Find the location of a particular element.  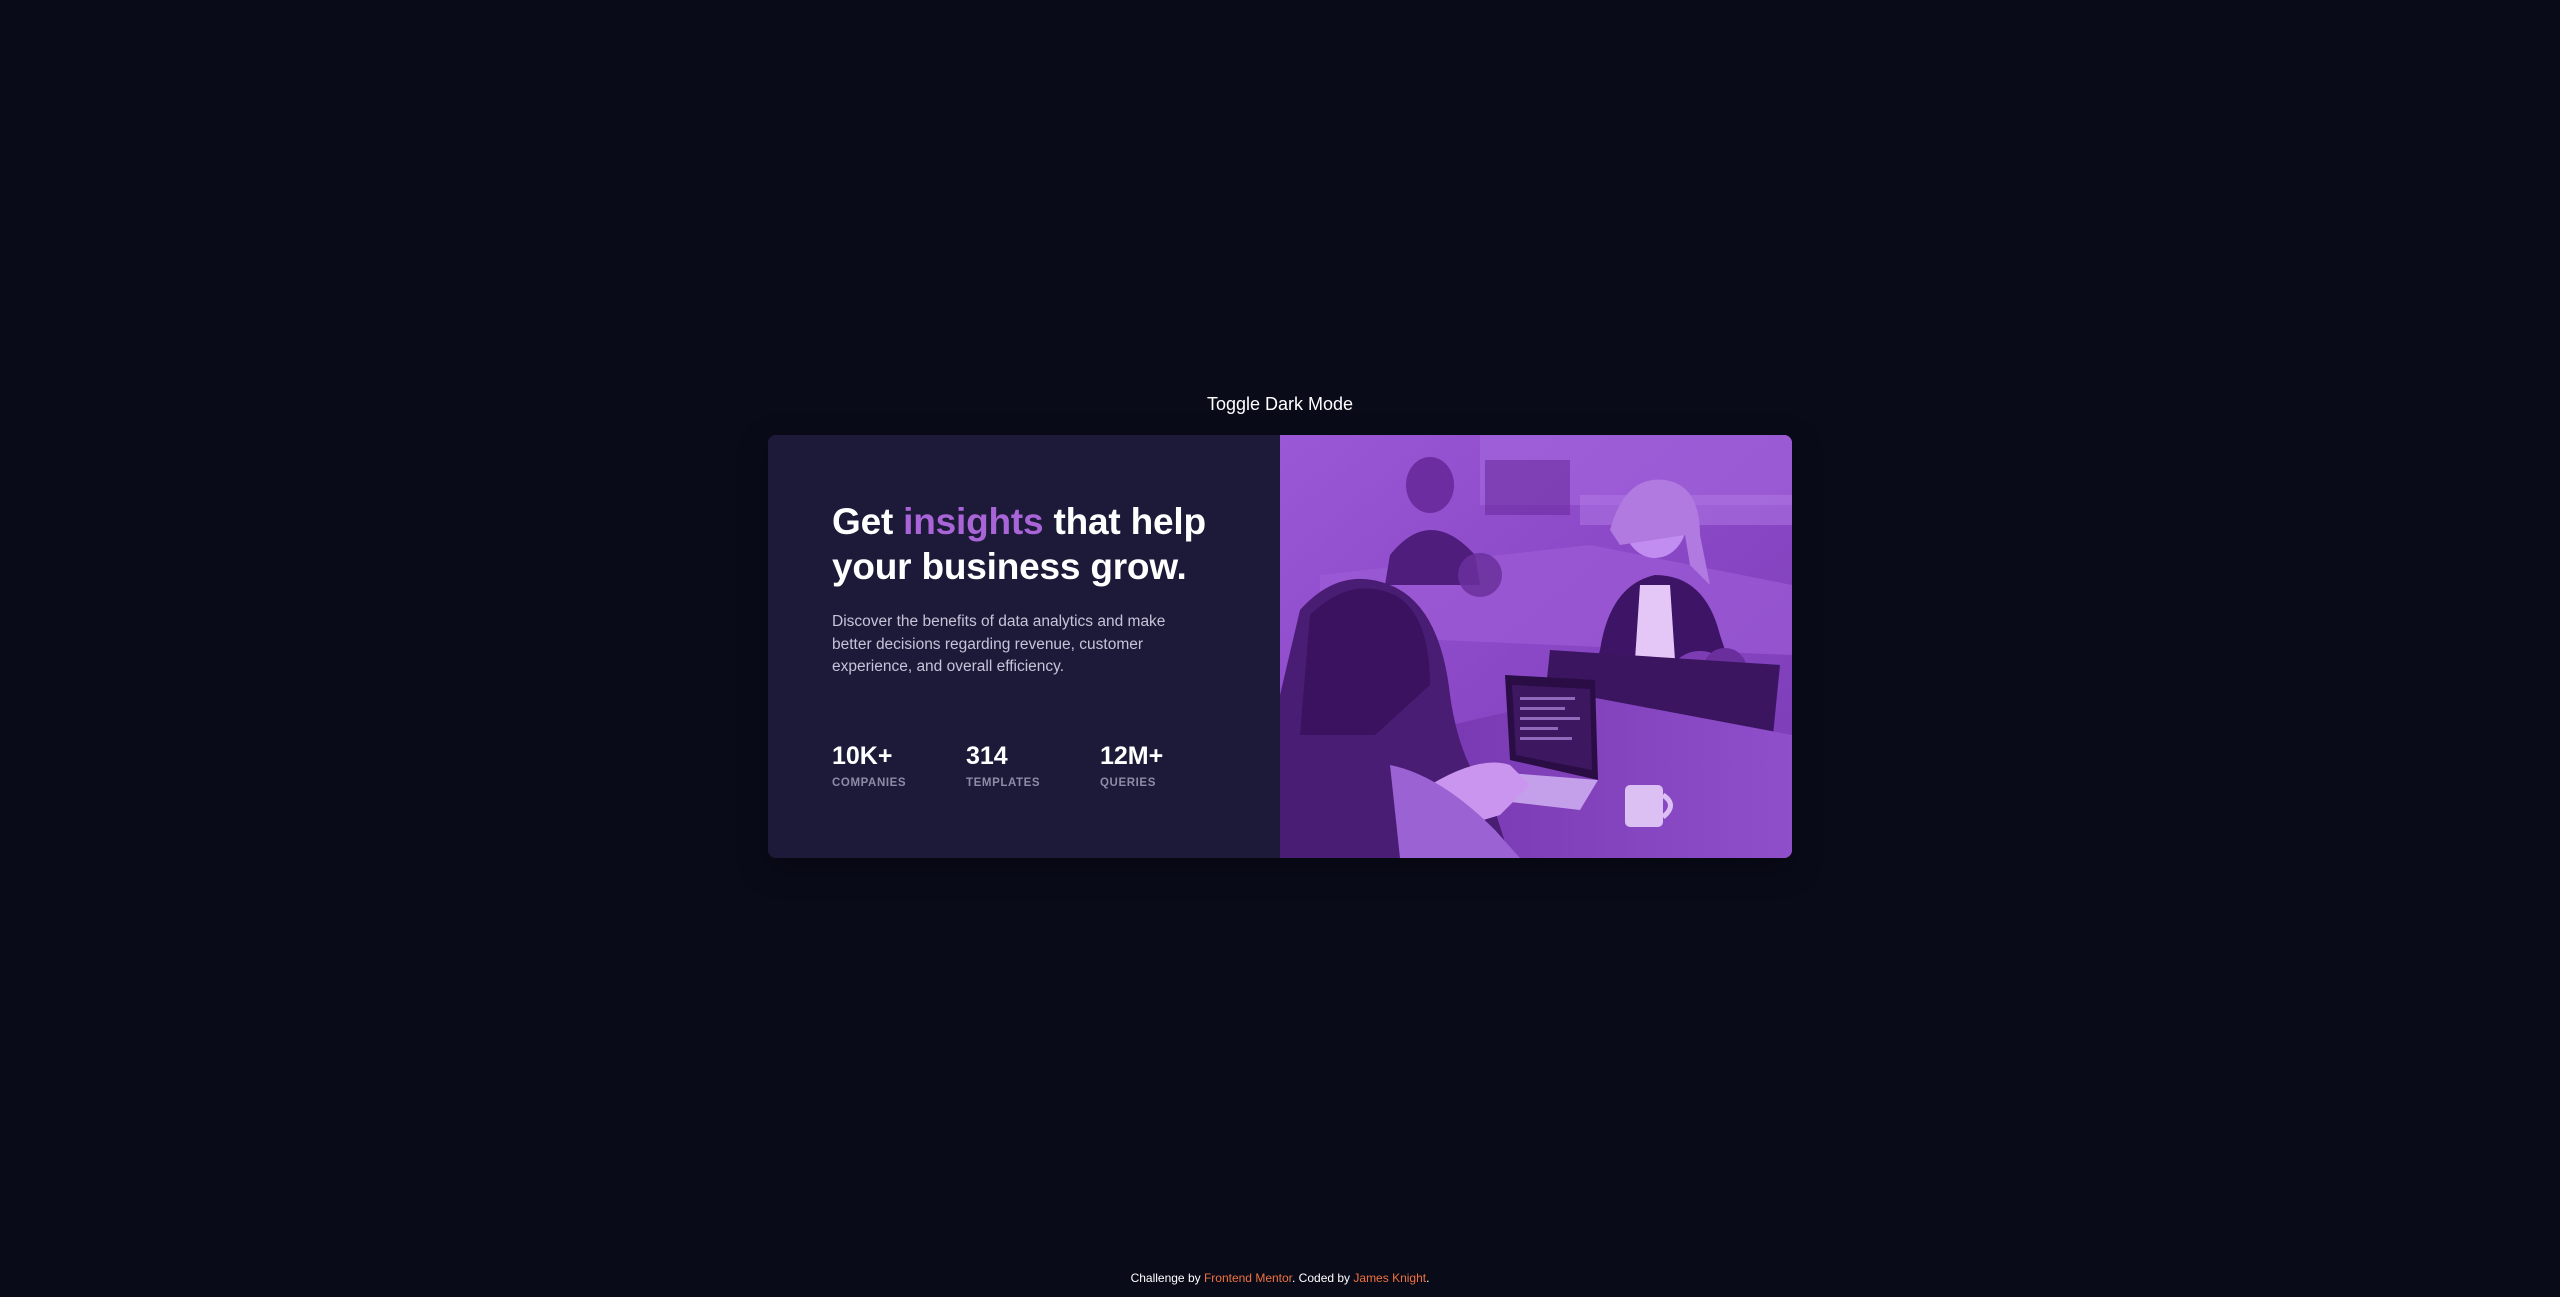

office-team-photo-icon is located at coordinates (1536, 646).